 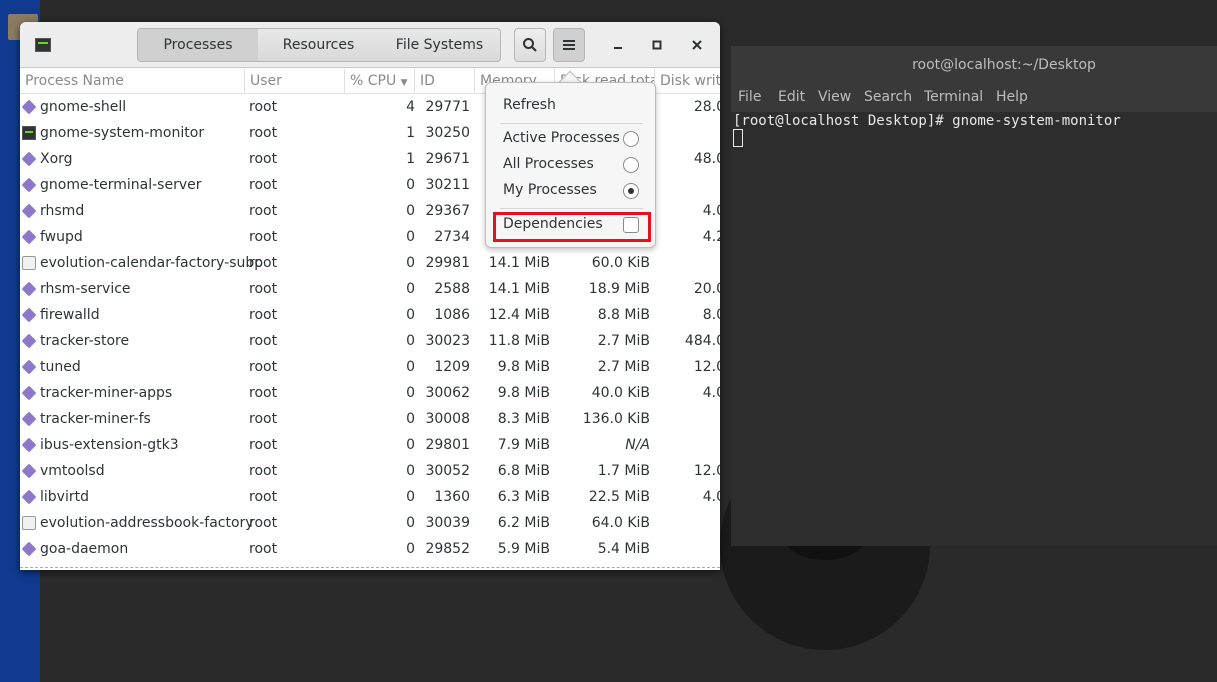 What do you see at coordinates (530, 45) in the screenshot?
I see `search-button` at bounding box center [530, 45].